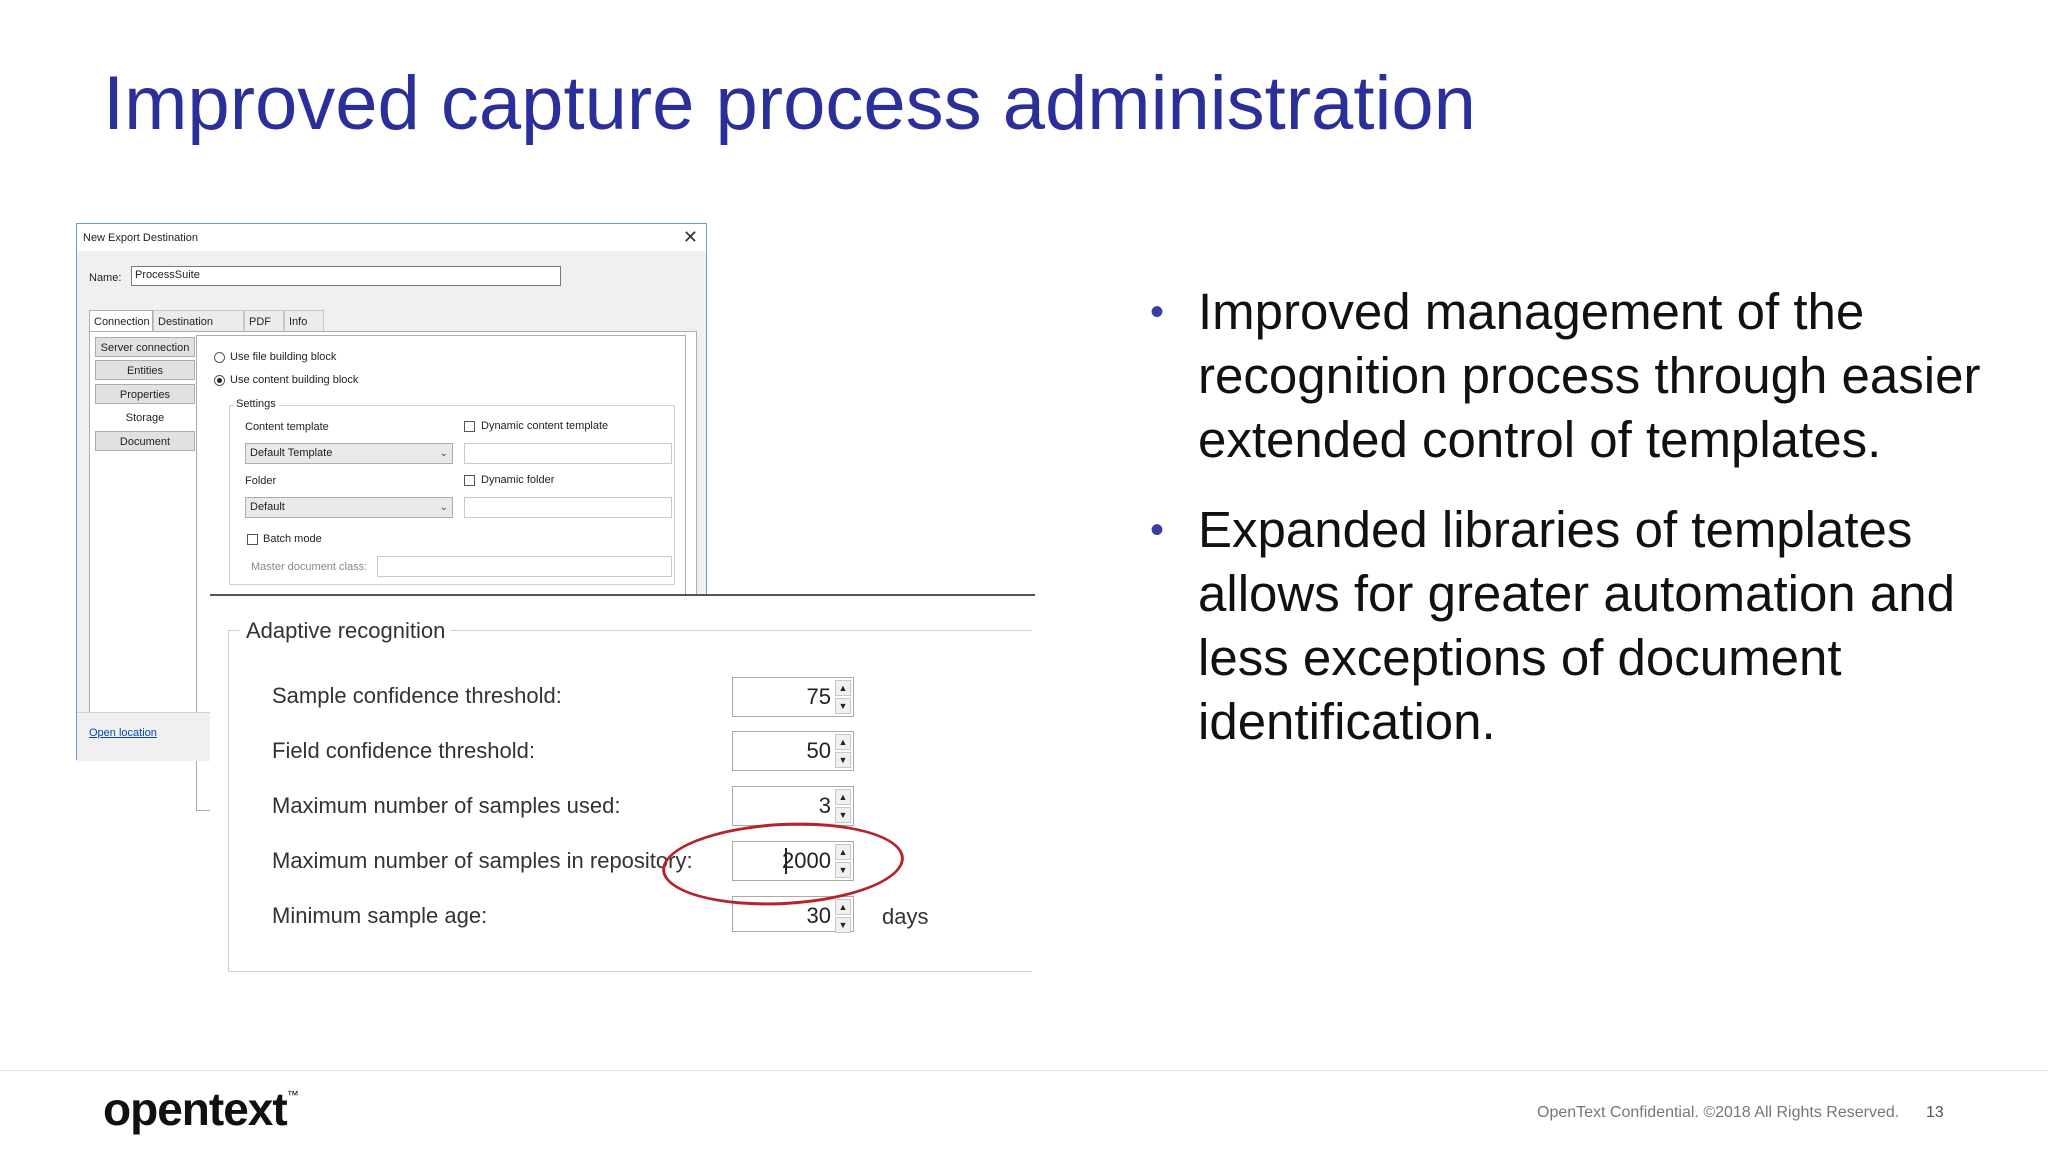  What do you see at coordinates (446, 805) in the screenshot?
I see `max-samples-used-label: Maximum number of samples used:` at bounding box center [446, 805].